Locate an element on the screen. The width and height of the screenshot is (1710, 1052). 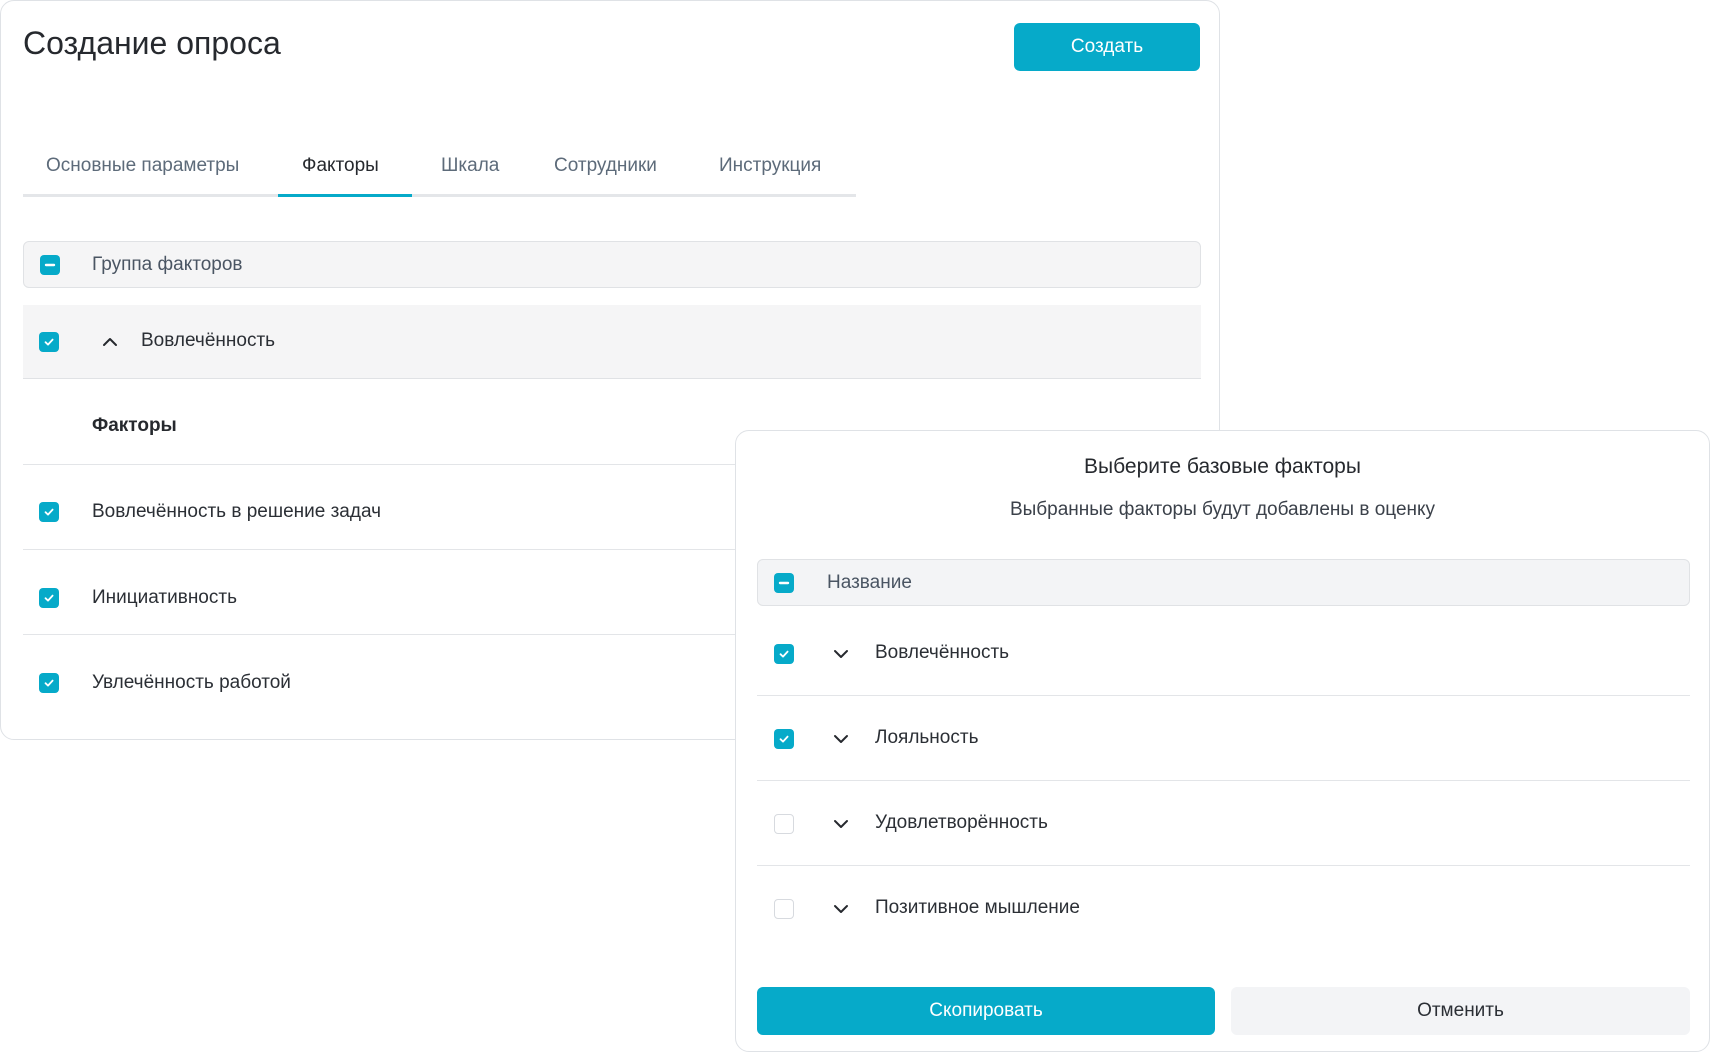
tab-employees: Сотрудники is located at coordinates (605, 166).